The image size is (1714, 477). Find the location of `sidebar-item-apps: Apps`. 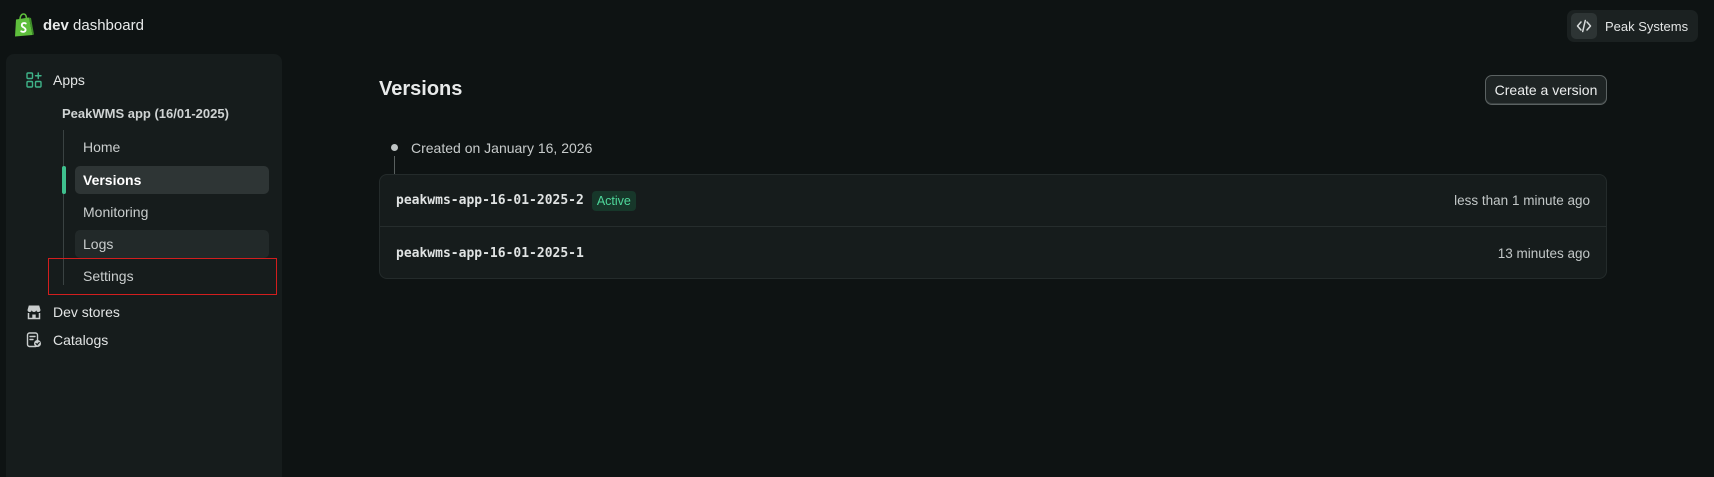

sidebar-item-apps: Apps is located at coordinates (55, 80).